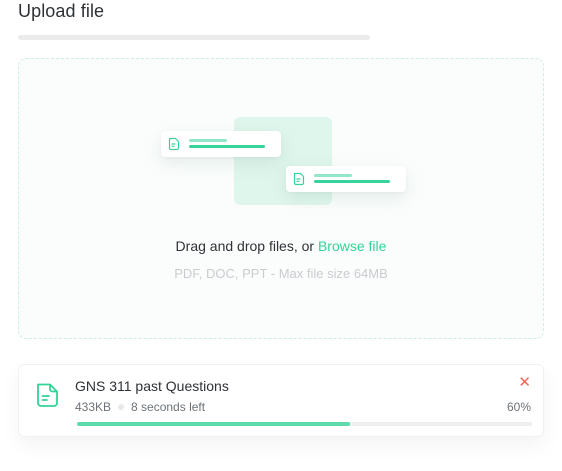 The height and width of the screenshot is (471, 562). What do you see at coordinates (121, 407) in the screenshot?
I see `separator-dot` at bounding box center [121, 407].